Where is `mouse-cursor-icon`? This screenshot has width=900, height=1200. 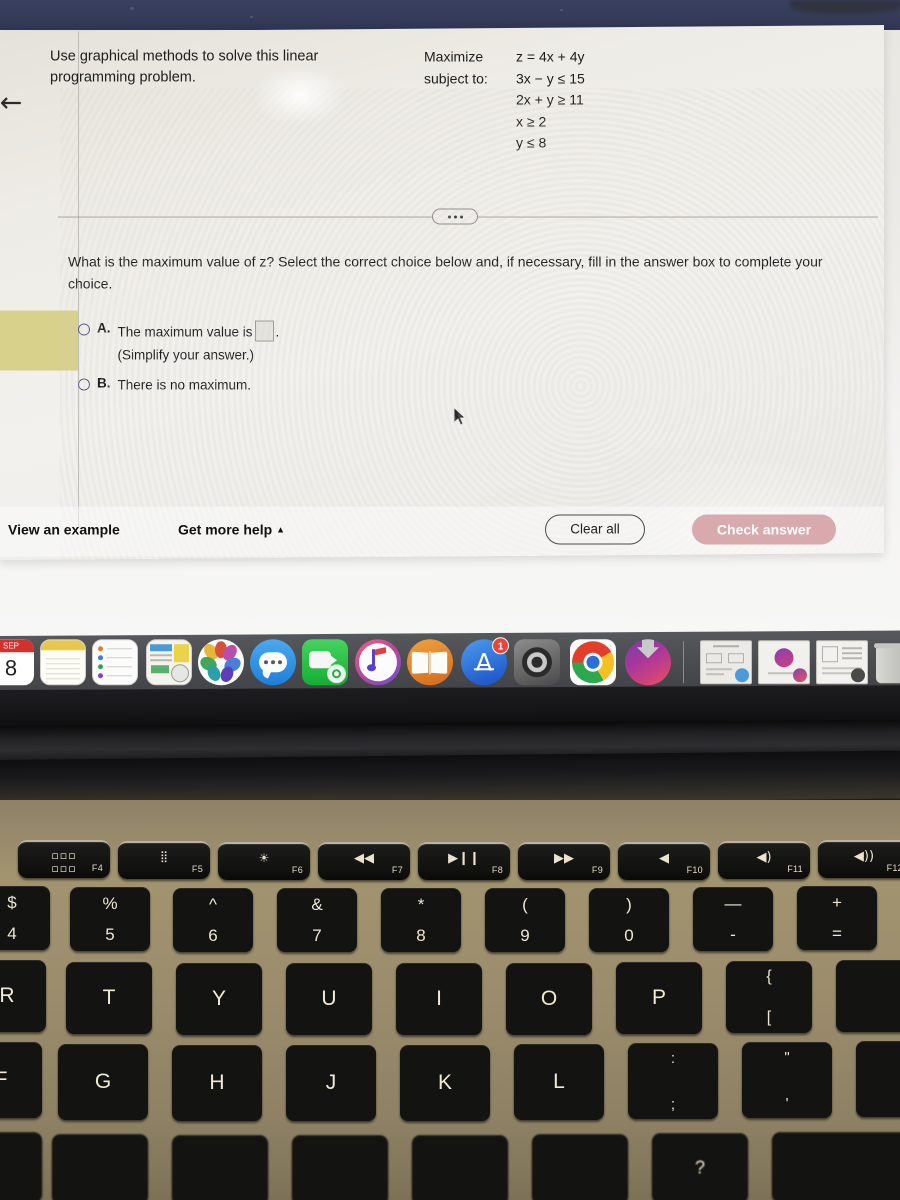 mouse-cursor-icon is located at coordinates (460, 416).